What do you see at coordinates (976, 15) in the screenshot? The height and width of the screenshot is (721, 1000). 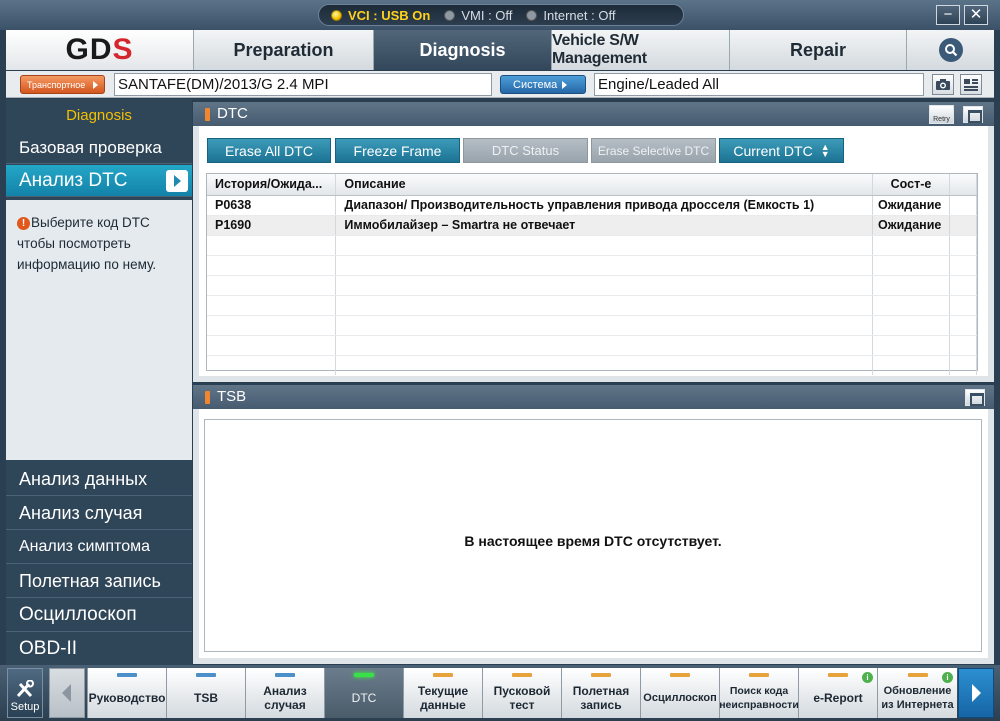 I see `close-button: ✕` at bounding box center [976, 15].